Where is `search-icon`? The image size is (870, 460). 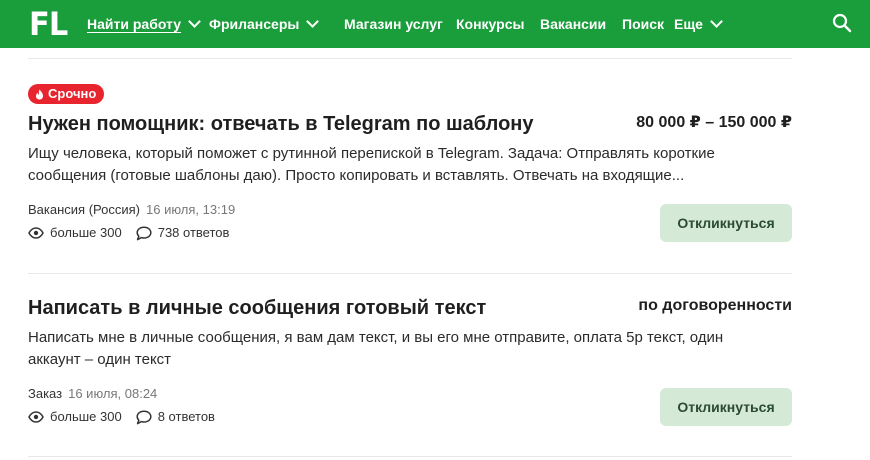
search-icon is located at coordinates (842, 23).